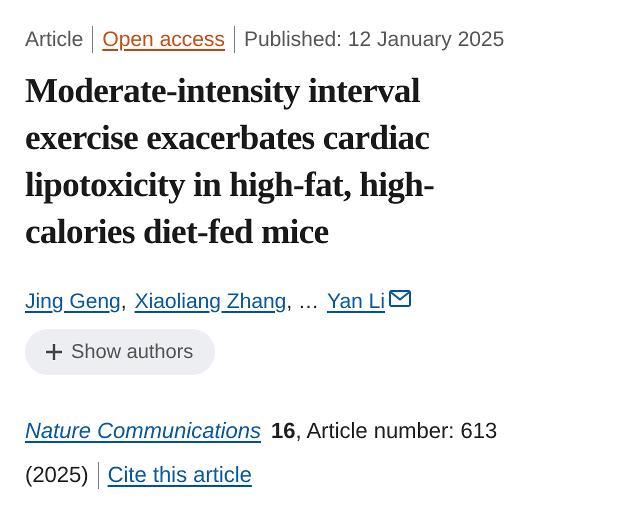 The width and height of the screenshot is (640, 505). What do you see at coordinates (384, 431) in the screenshot?
I see `article-number: 16, Article number: 613` at bounding box center [384, 431].